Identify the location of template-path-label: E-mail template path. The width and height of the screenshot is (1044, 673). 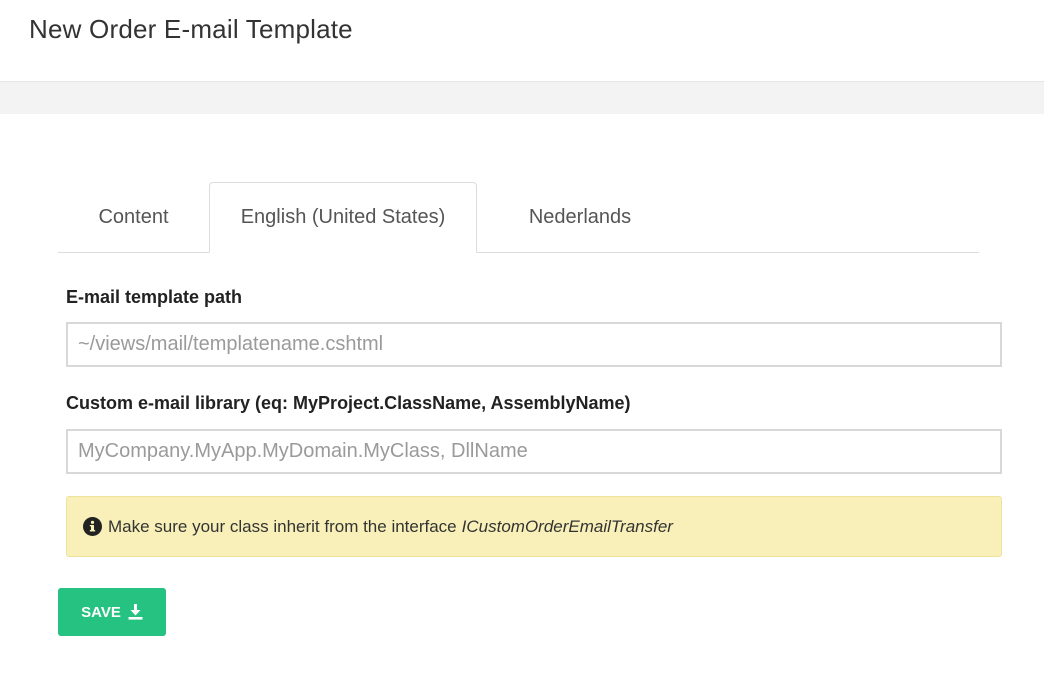
(154, 297).